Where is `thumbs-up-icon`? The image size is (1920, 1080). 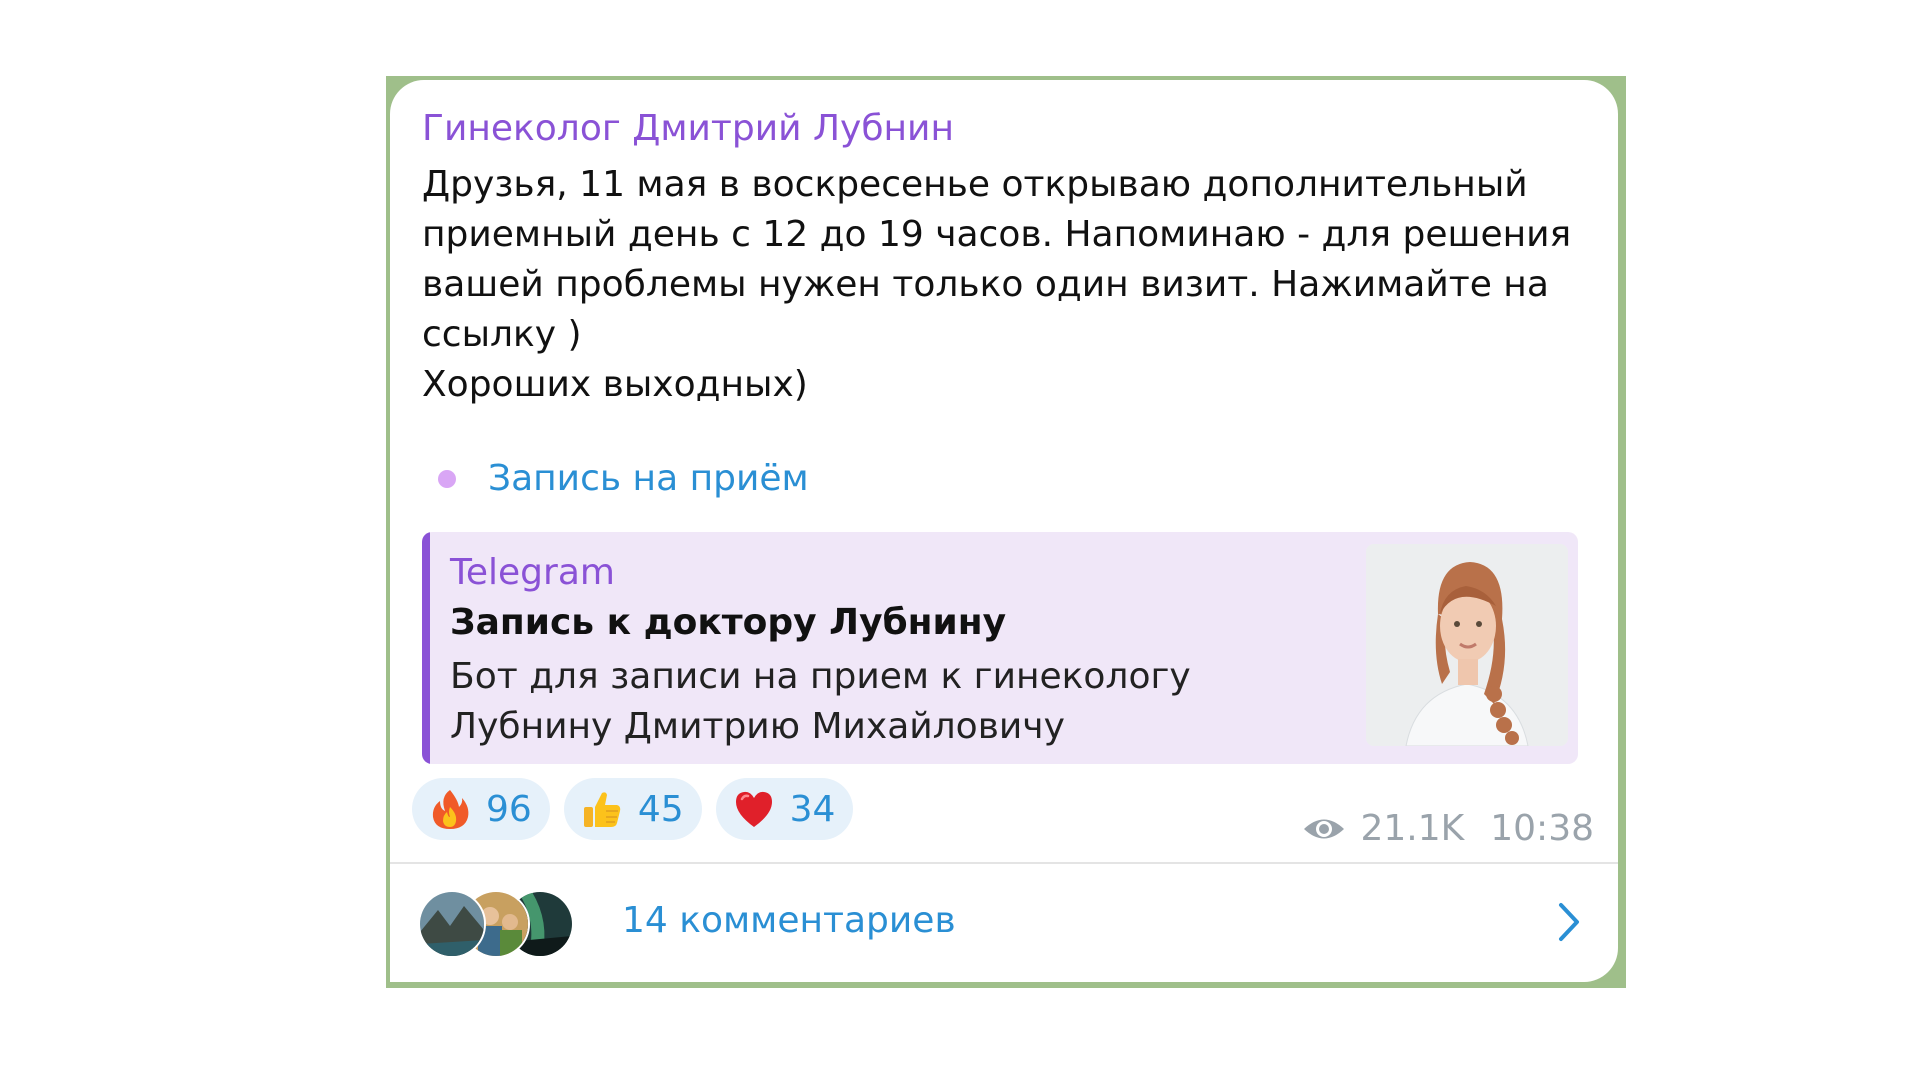
thumbs-up-icon is located at coordinates (602, 809).